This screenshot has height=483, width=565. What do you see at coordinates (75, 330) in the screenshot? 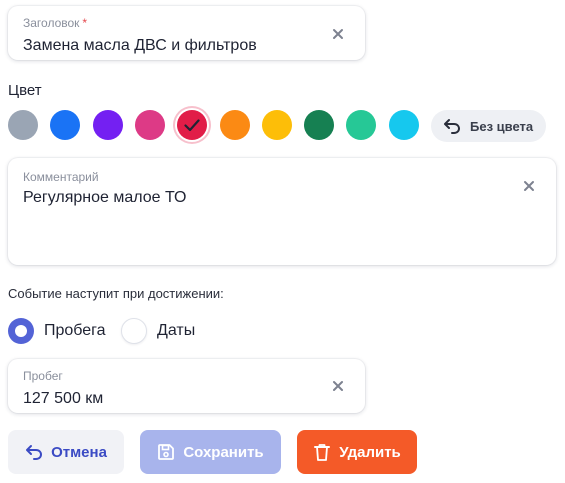
I see `radio-mileage-label: Пробега` at bounding box center [75, 330].